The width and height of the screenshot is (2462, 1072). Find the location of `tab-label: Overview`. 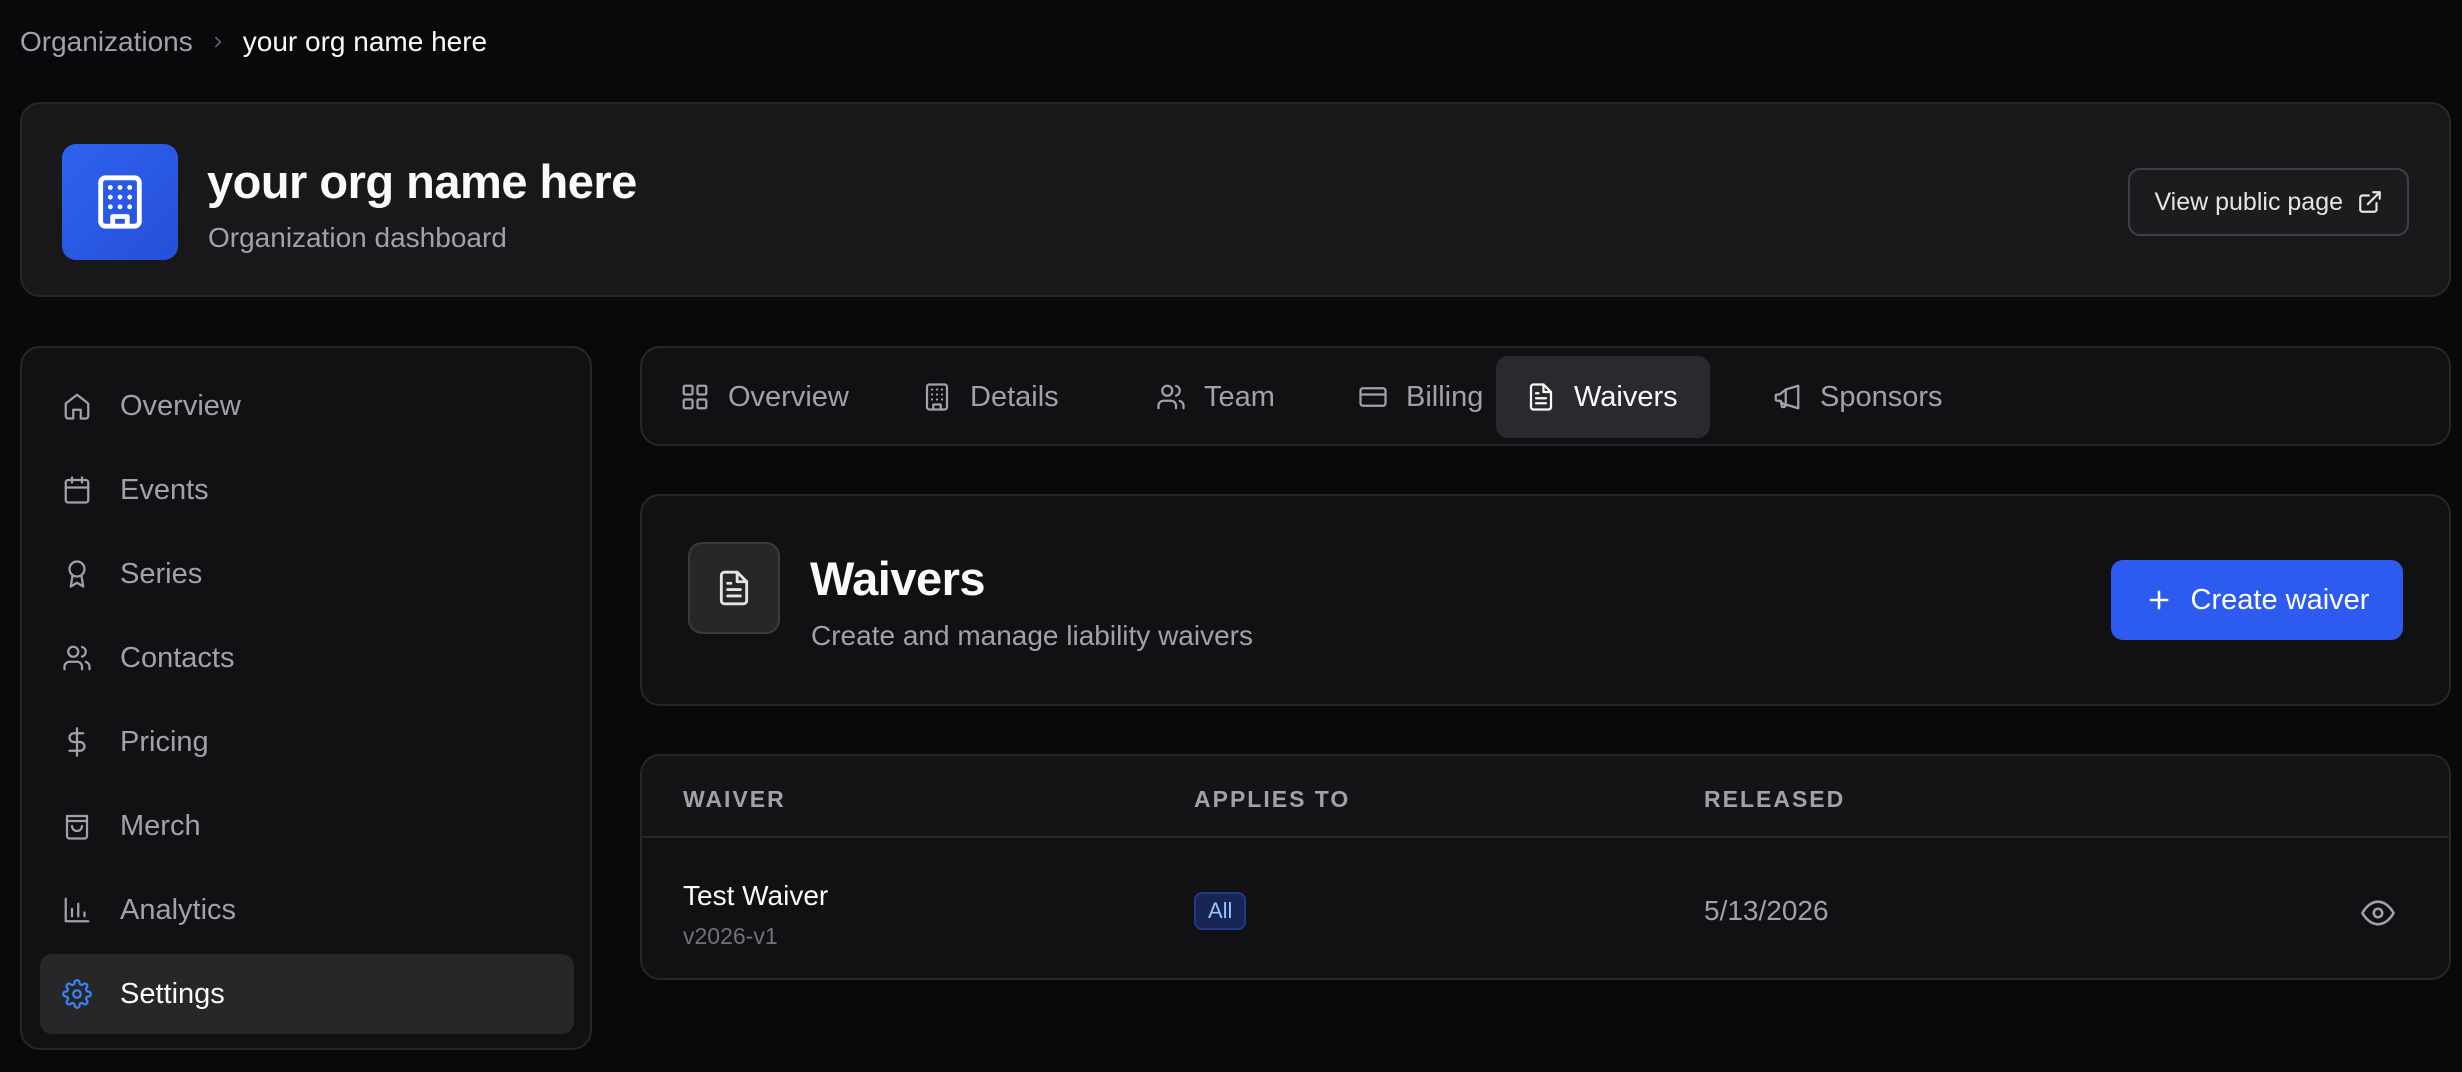

tab-label: Overview is located at coordinates (788, 396).